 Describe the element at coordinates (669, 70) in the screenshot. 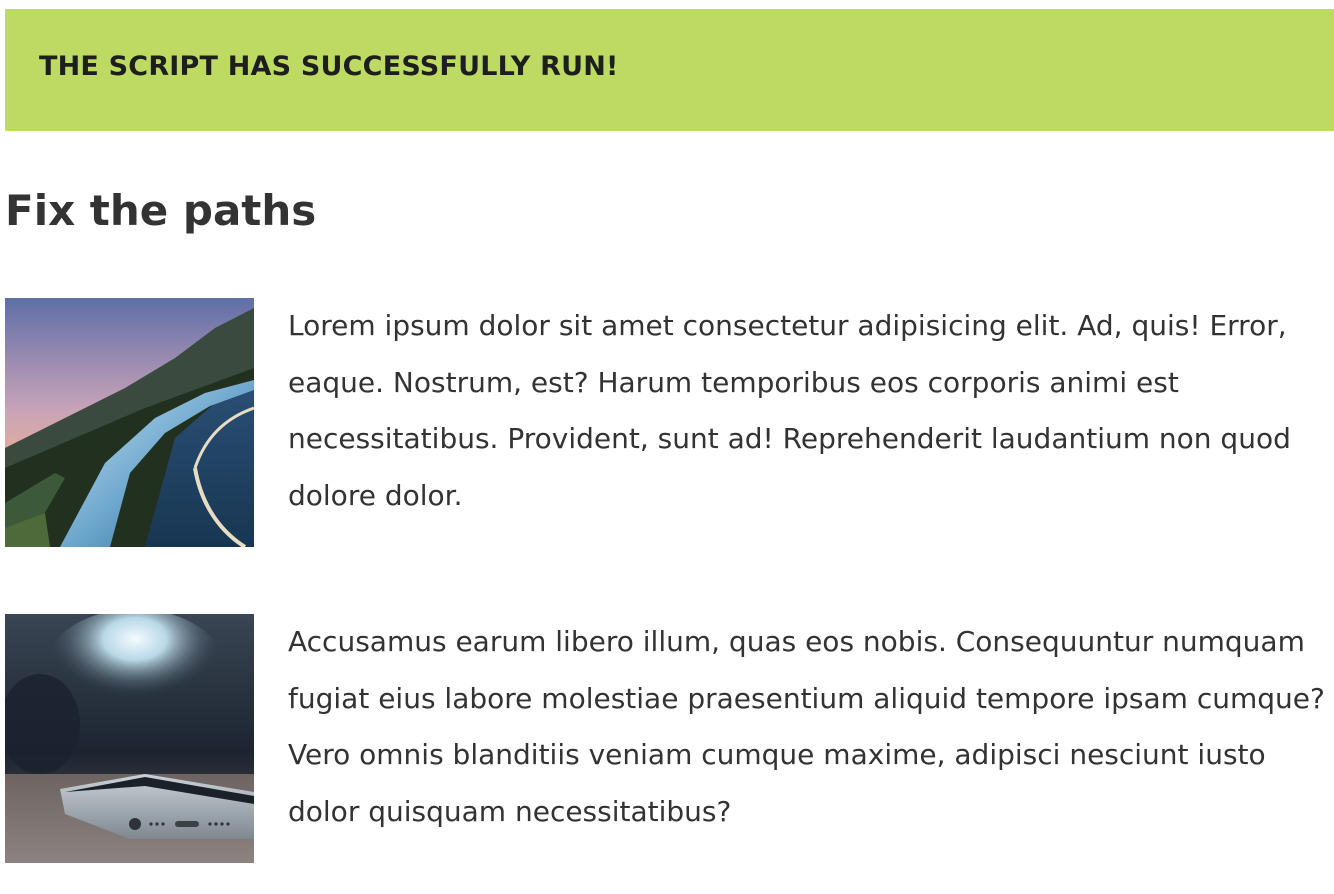

I see `success-banner: THE SCRIPT HAS SUCCESSFULLY RUN!` at that location.